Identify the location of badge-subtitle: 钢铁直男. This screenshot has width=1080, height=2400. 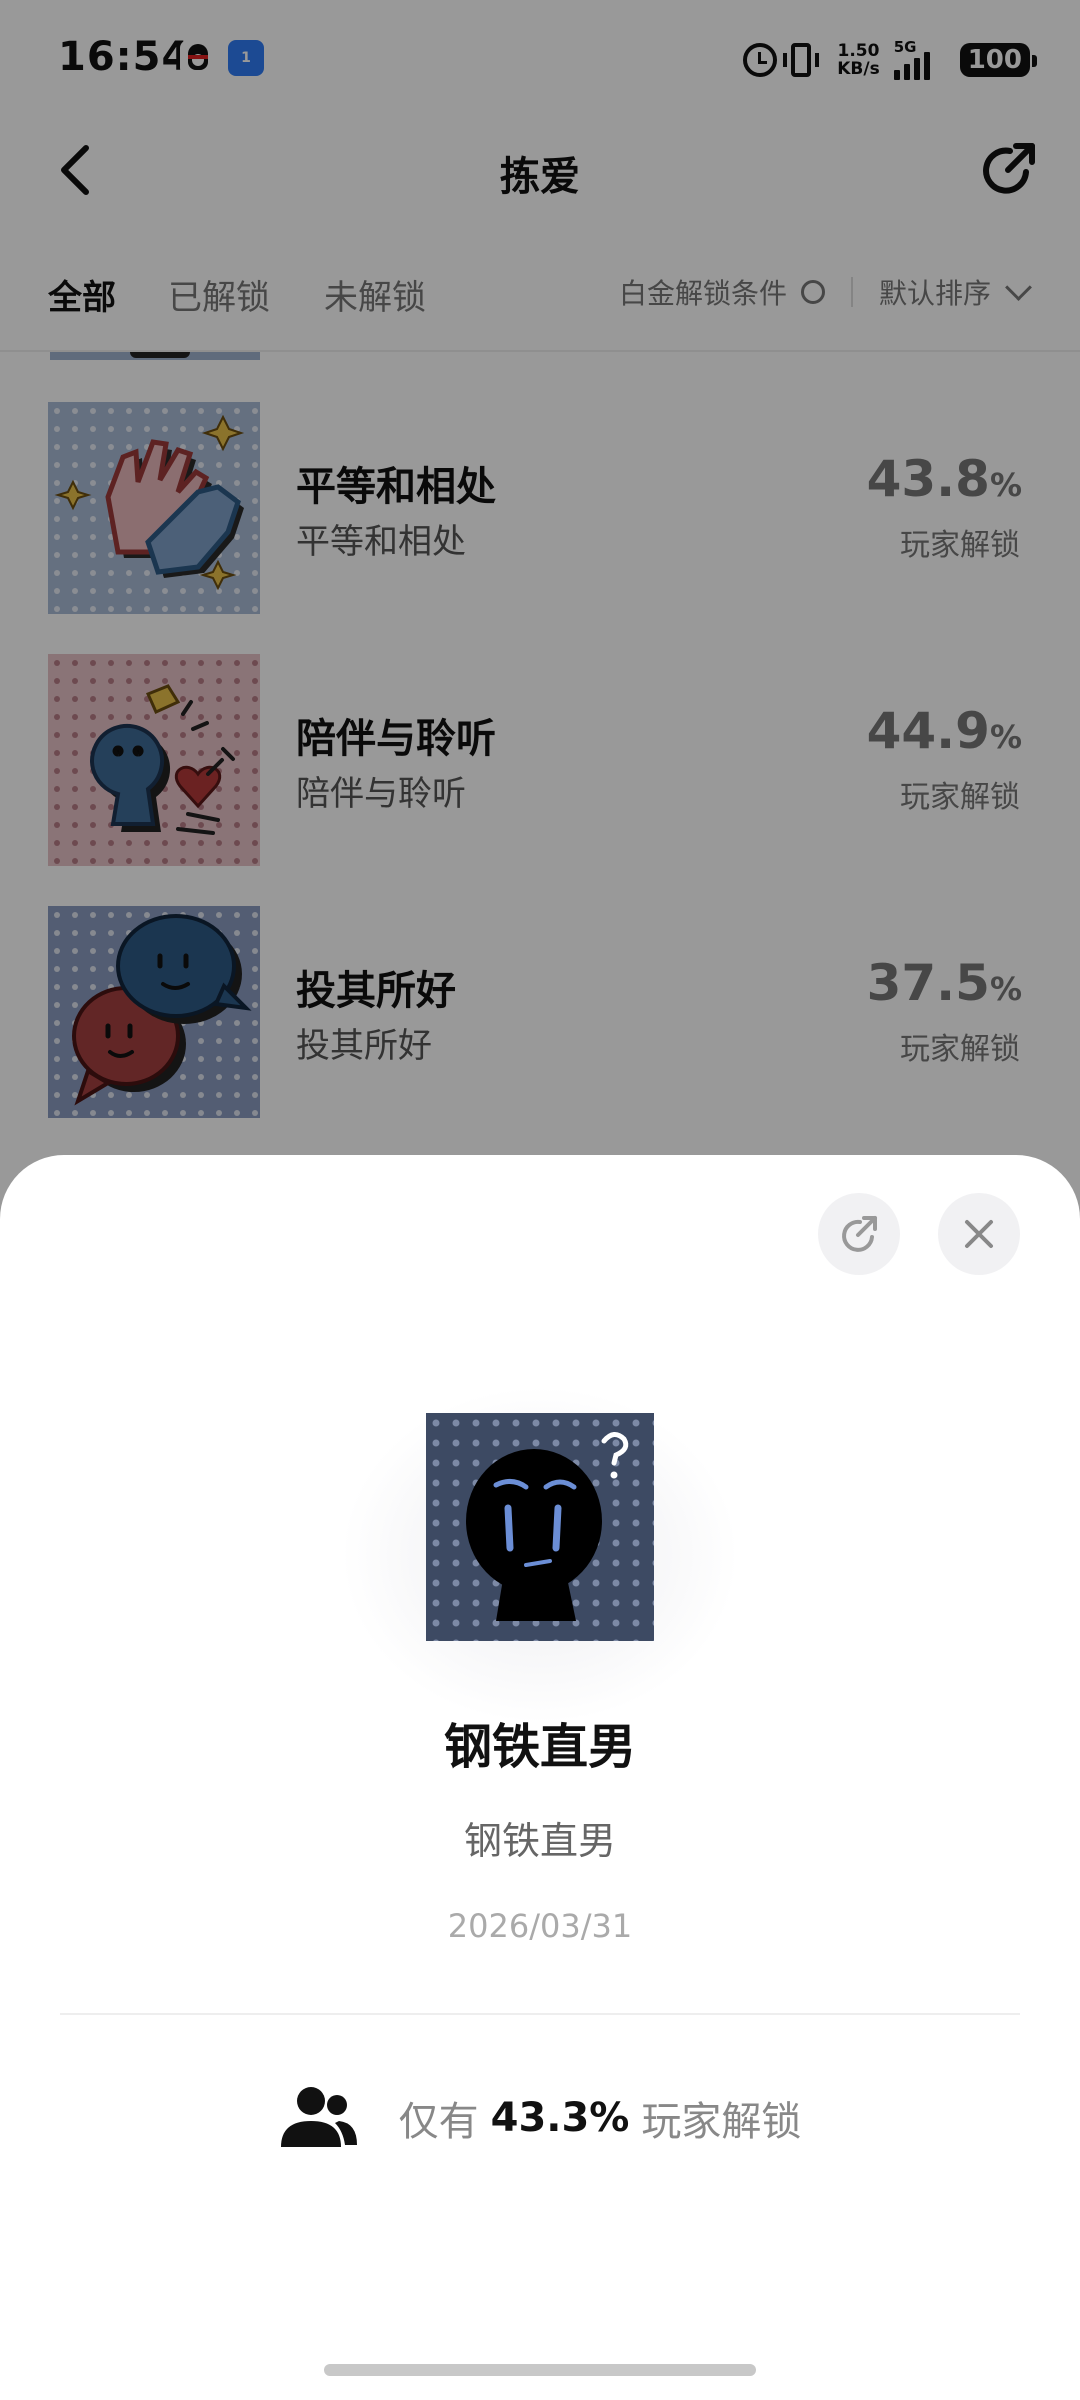
(539, 1841).